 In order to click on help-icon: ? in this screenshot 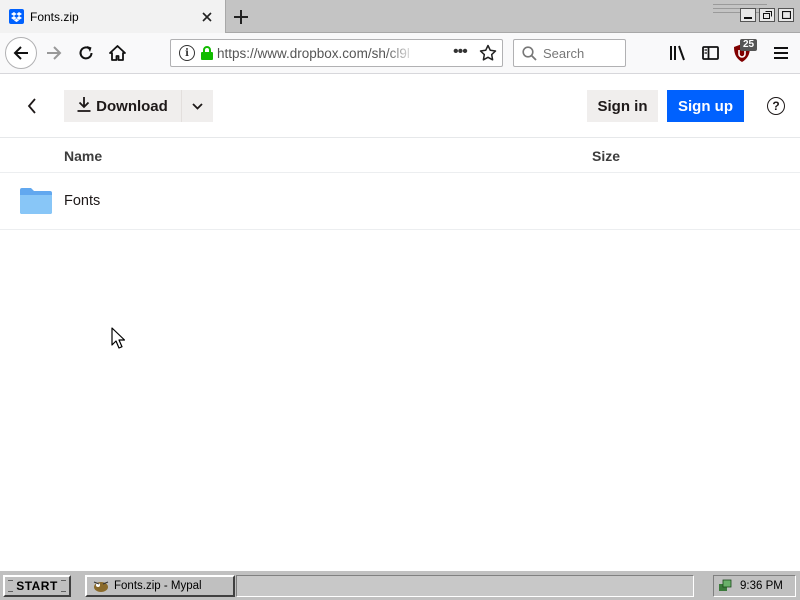, I will do `click(776, 106)`.